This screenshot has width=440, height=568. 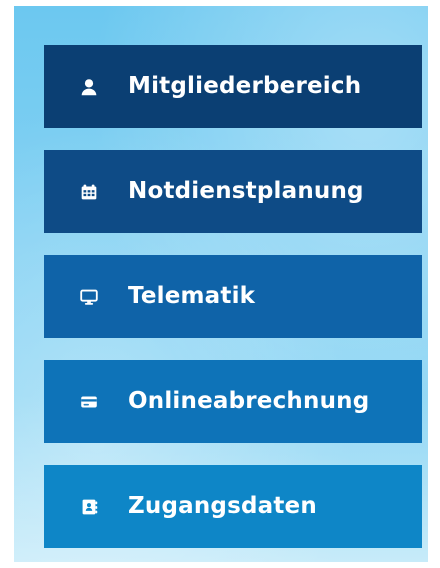 I want to click on menu-item-telematik: Telematik, so click(x=233, y=296).